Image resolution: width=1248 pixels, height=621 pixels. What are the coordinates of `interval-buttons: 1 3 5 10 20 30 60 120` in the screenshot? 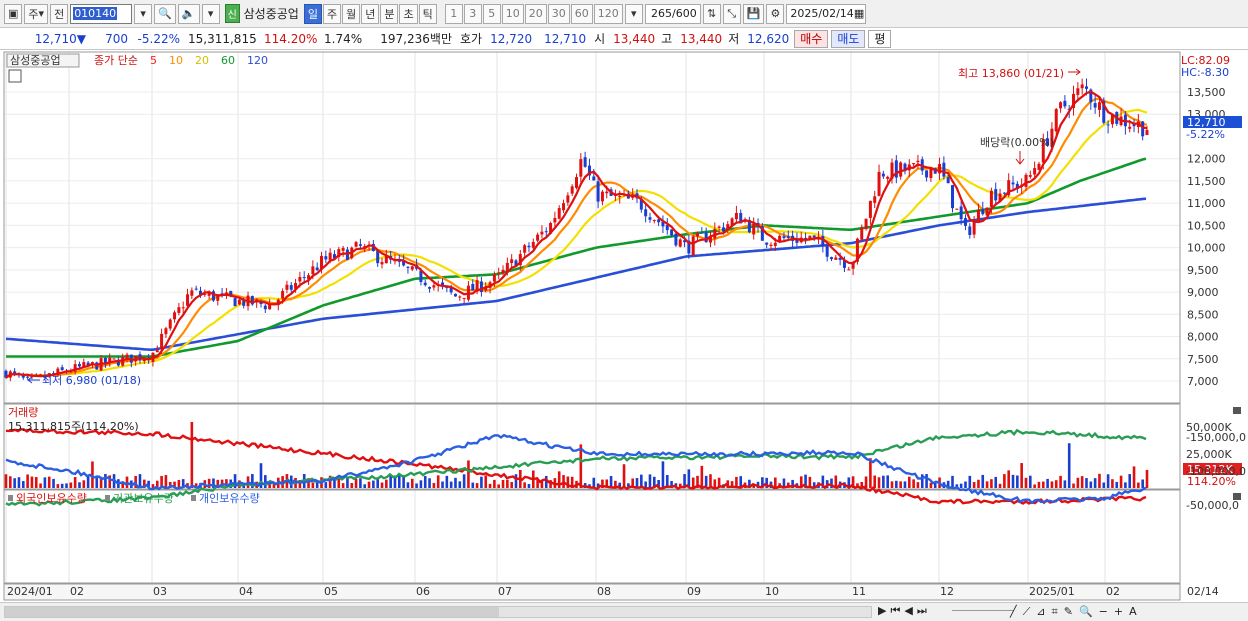 It's located at (533, 13).